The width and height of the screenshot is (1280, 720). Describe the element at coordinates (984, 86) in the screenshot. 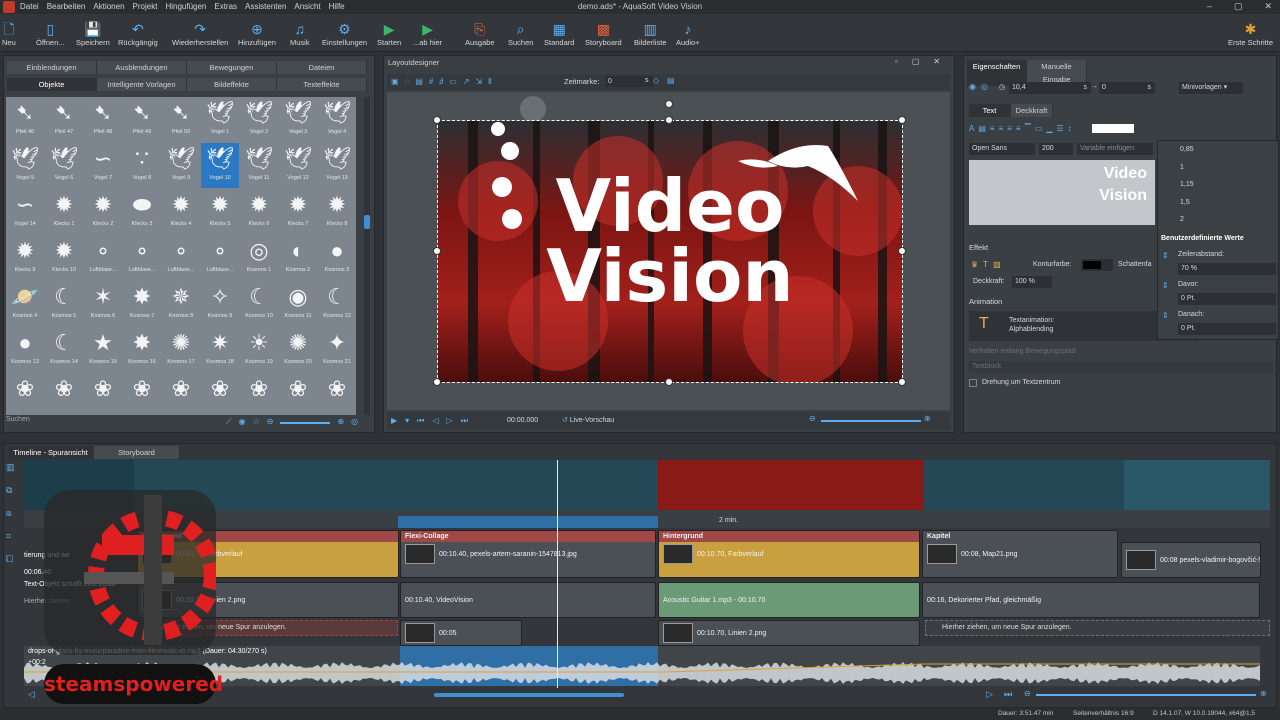

I see `eye-icon: ◎` at that location.